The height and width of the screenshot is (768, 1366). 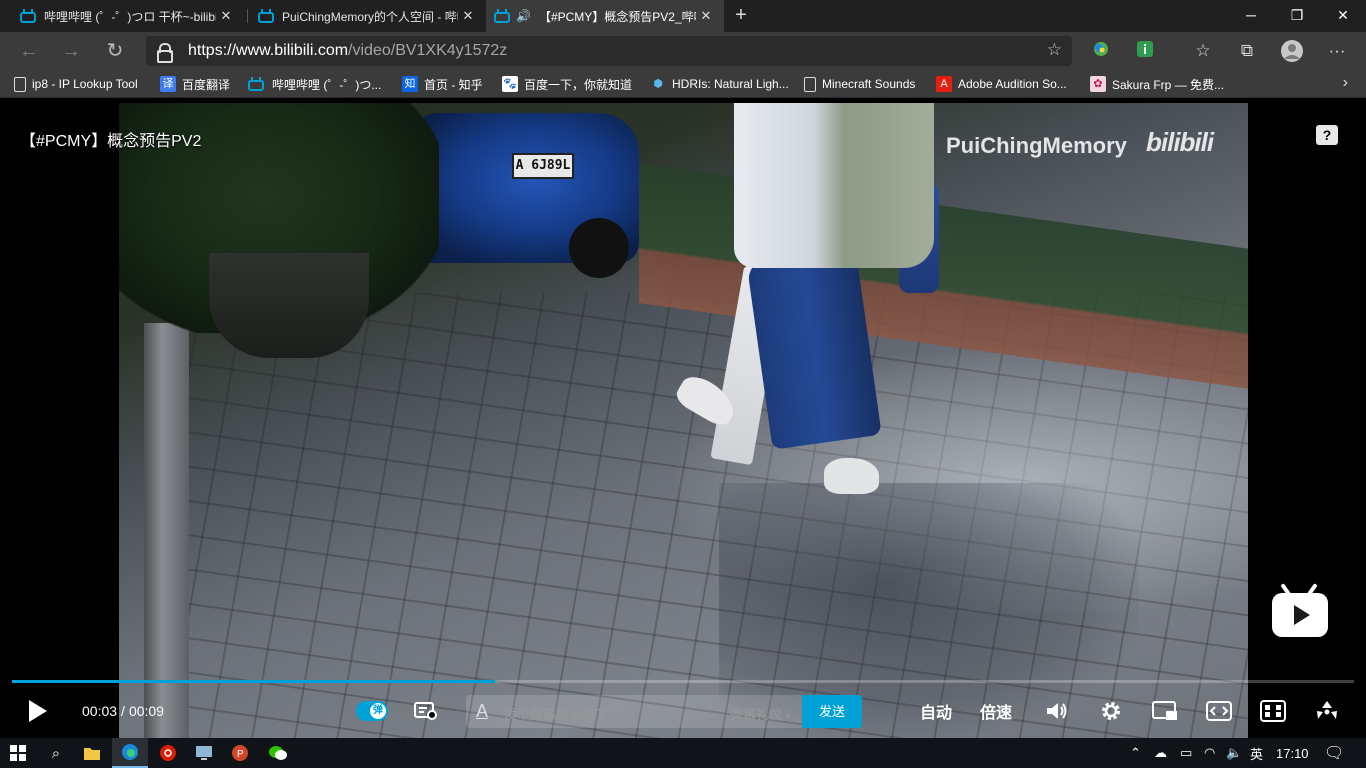 I want to click on danmaku-etiquette-link: 弹幕礼仪 ›, so click(x=760, y=713).